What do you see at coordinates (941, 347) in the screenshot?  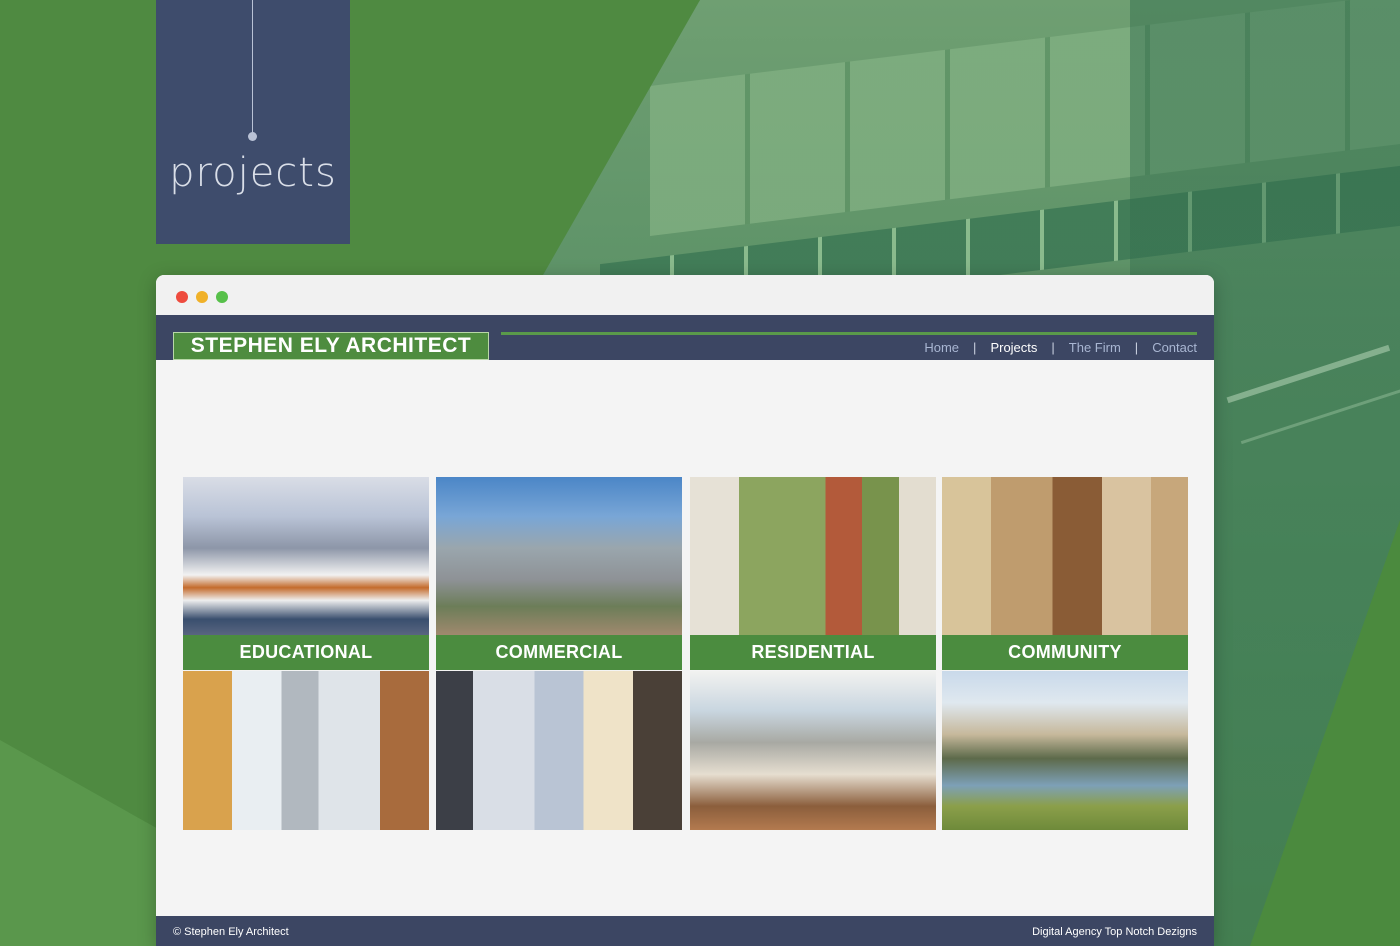 I see `nav-home: Home` at bounding box center [941, 347].